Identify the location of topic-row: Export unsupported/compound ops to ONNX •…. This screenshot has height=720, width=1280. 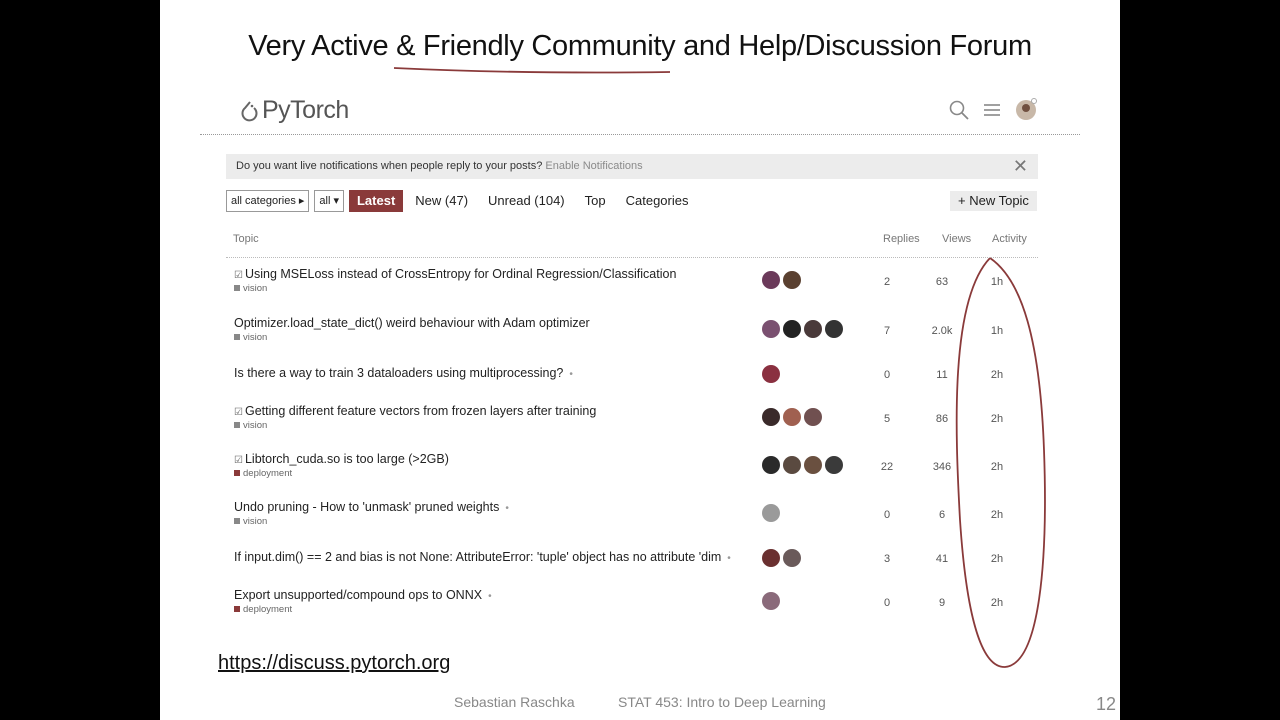
(634, 608).